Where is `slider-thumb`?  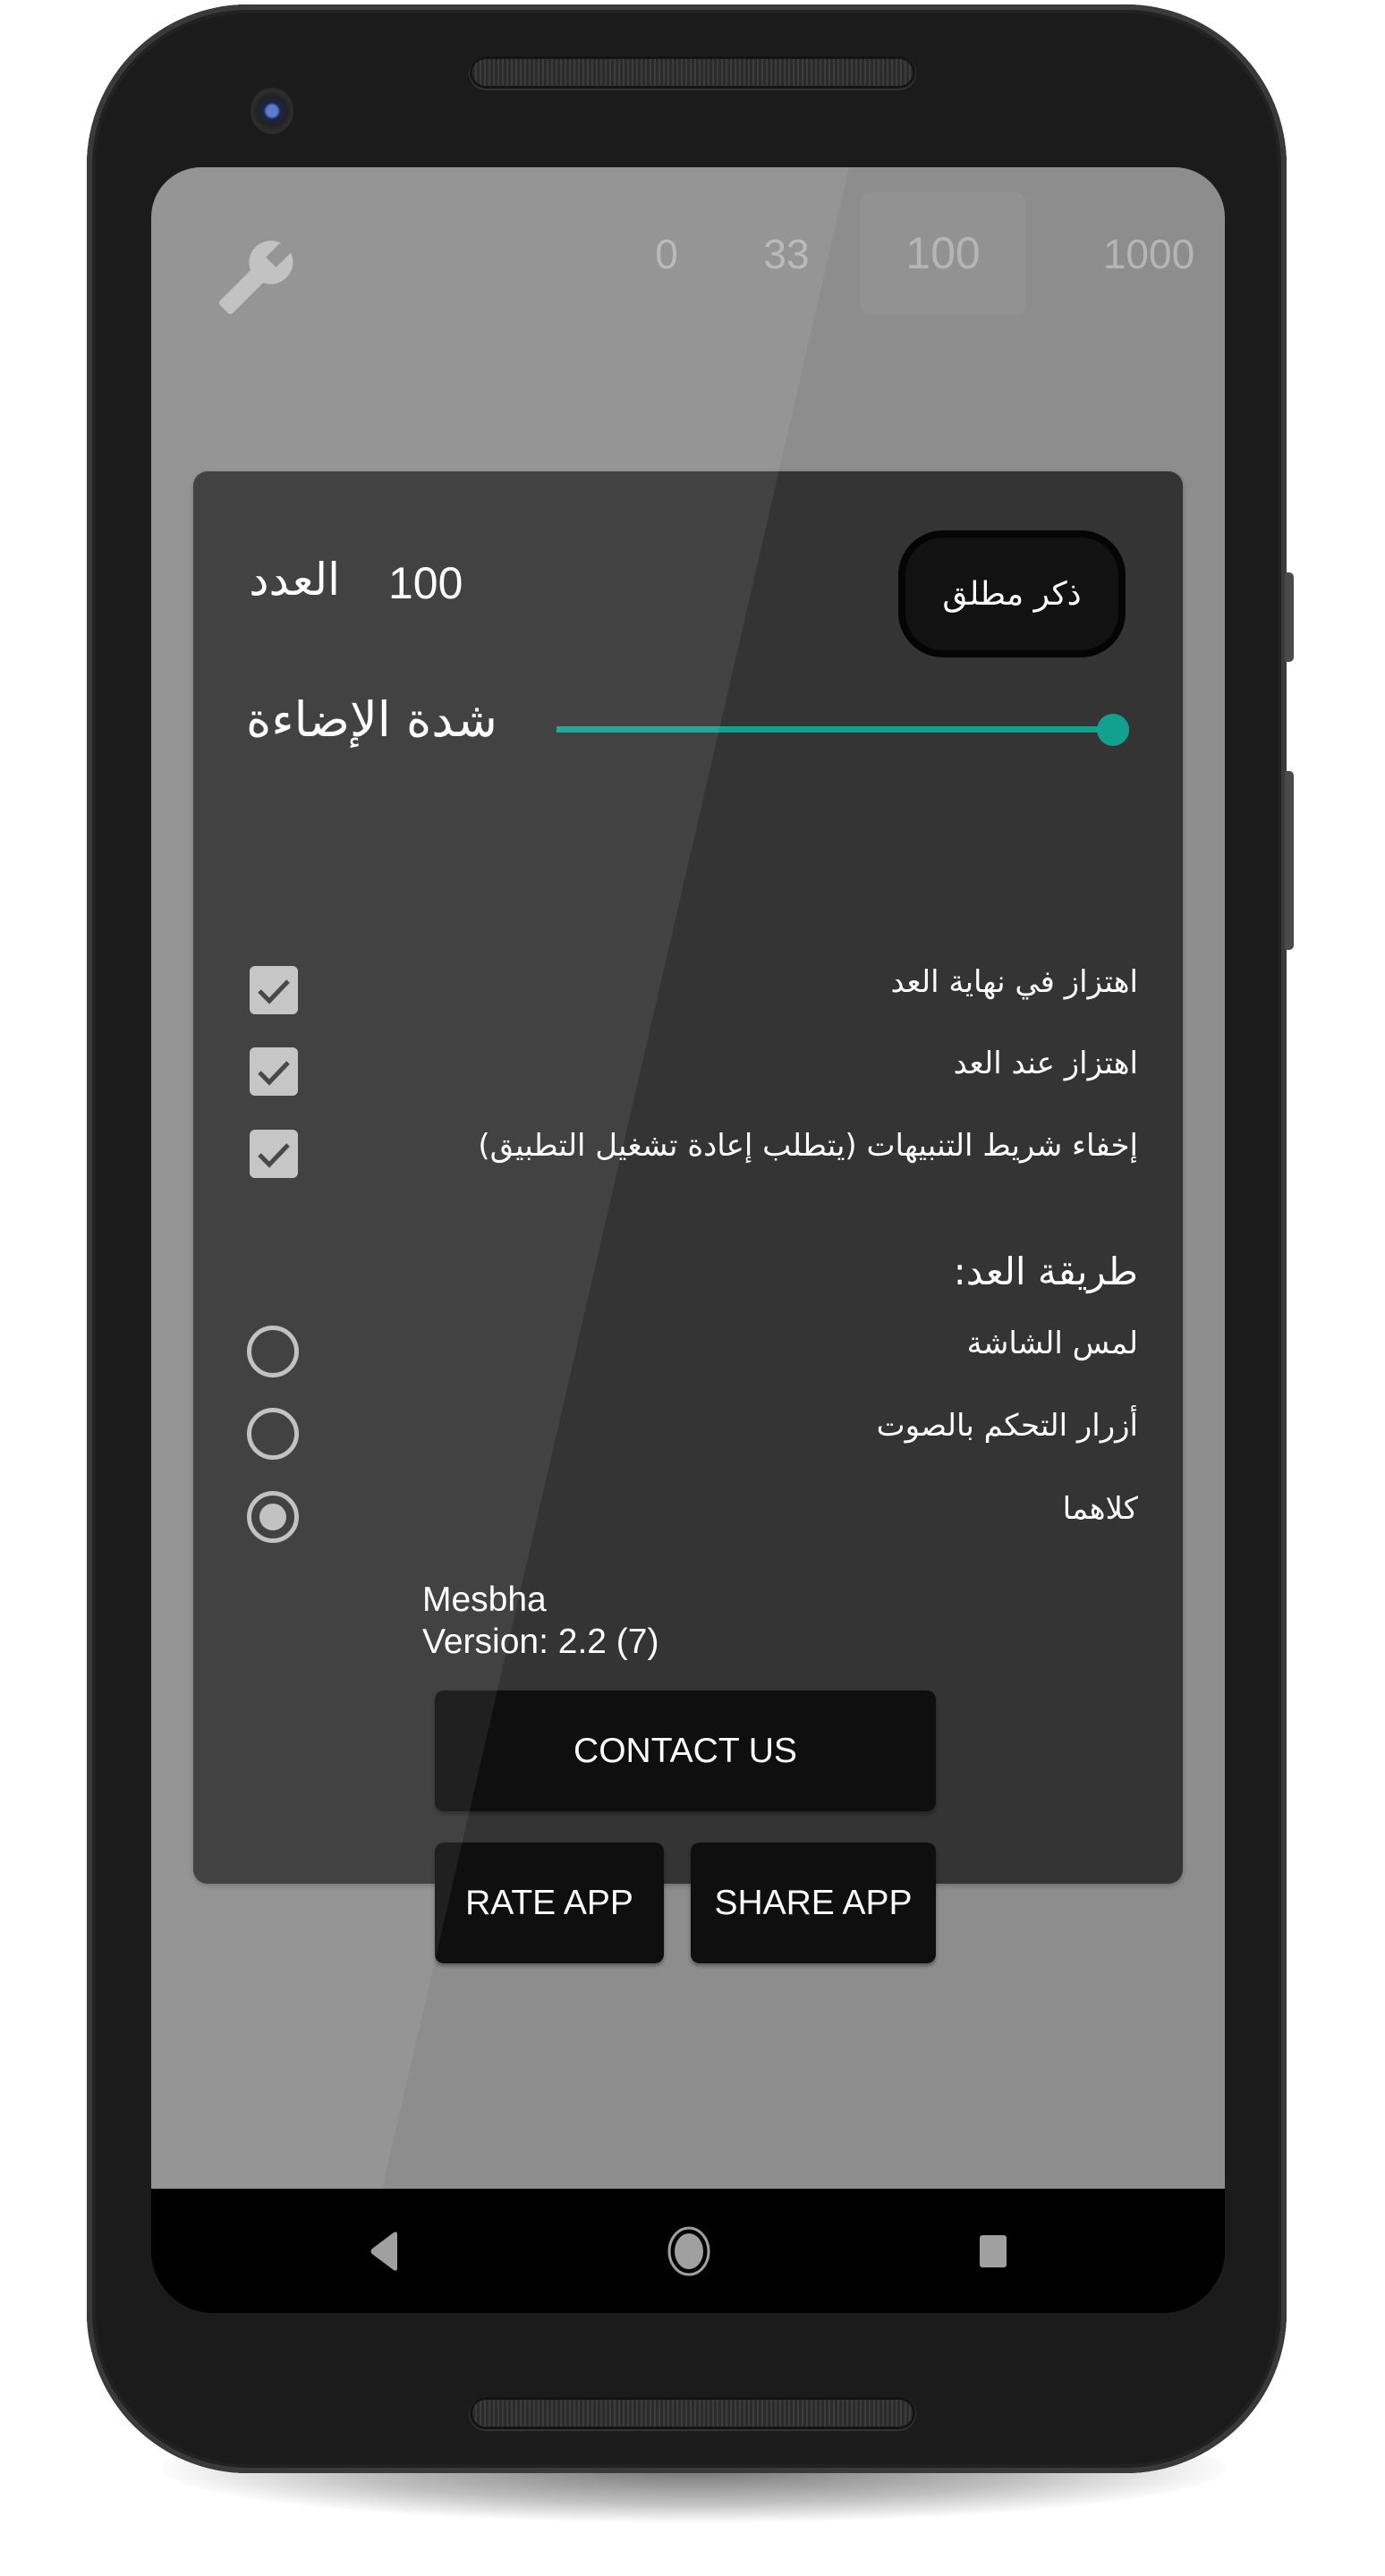 slider-thumb is located at coordinates (1113, 730).